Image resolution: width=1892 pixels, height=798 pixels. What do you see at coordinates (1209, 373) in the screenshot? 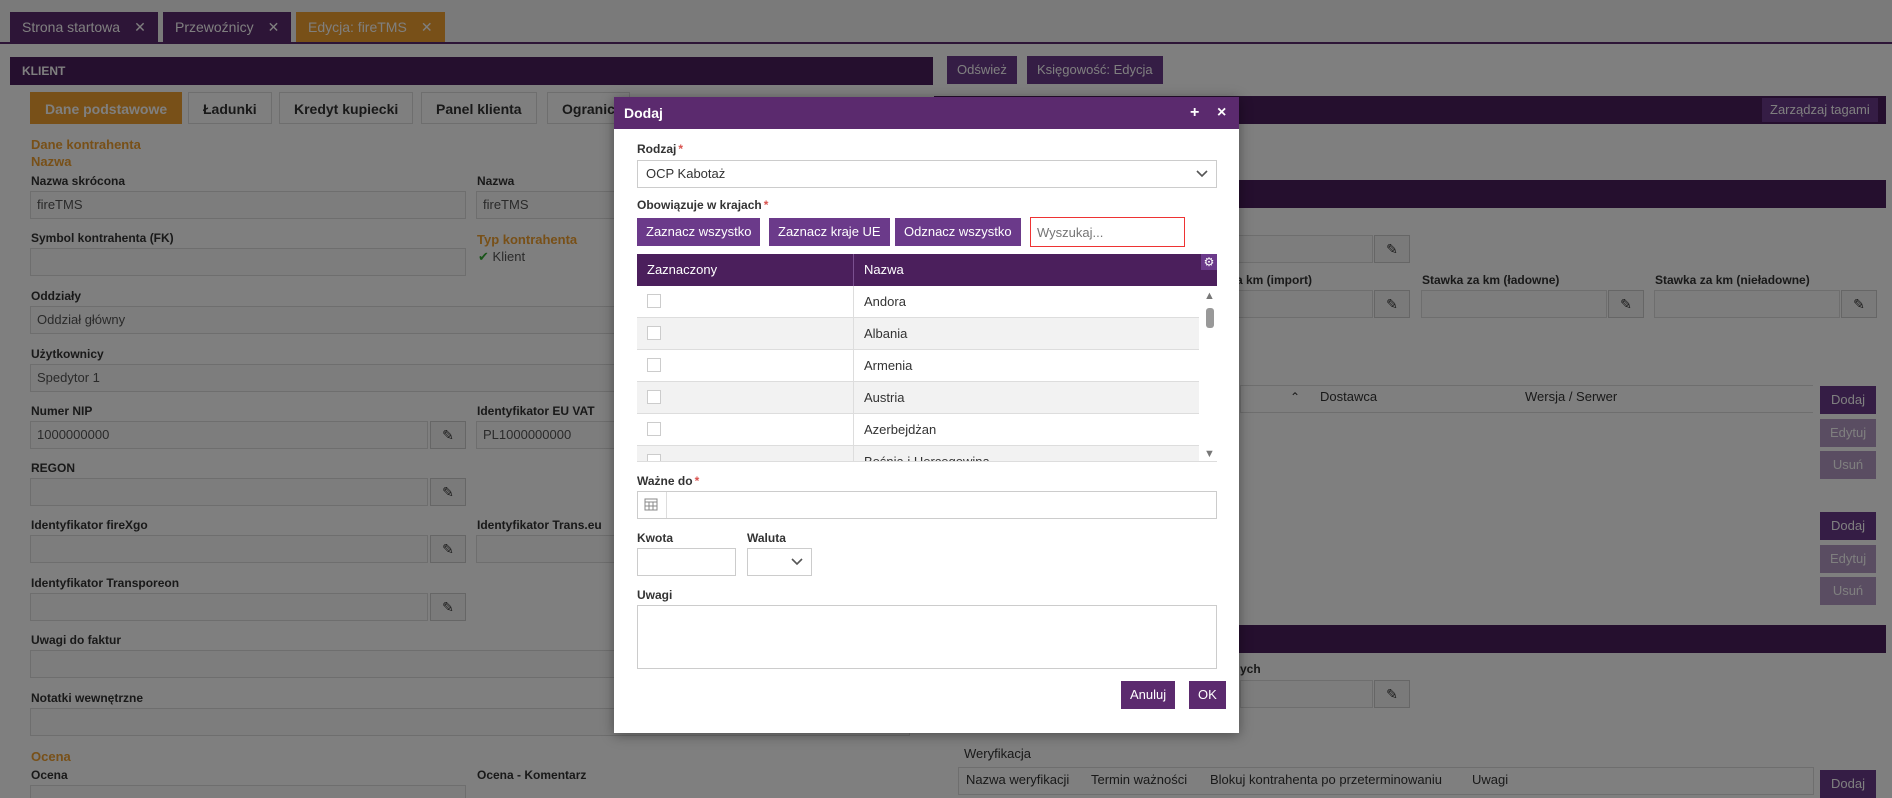
I see `grid-scrollbar: ▲ ▼` at bounding box center [1209, 373].